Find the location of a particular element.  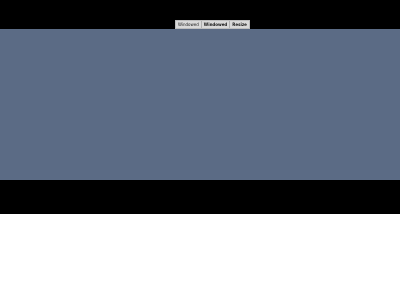

display-mode-menu: Windowed Windowed Resize is located at coordinates (212, 24).